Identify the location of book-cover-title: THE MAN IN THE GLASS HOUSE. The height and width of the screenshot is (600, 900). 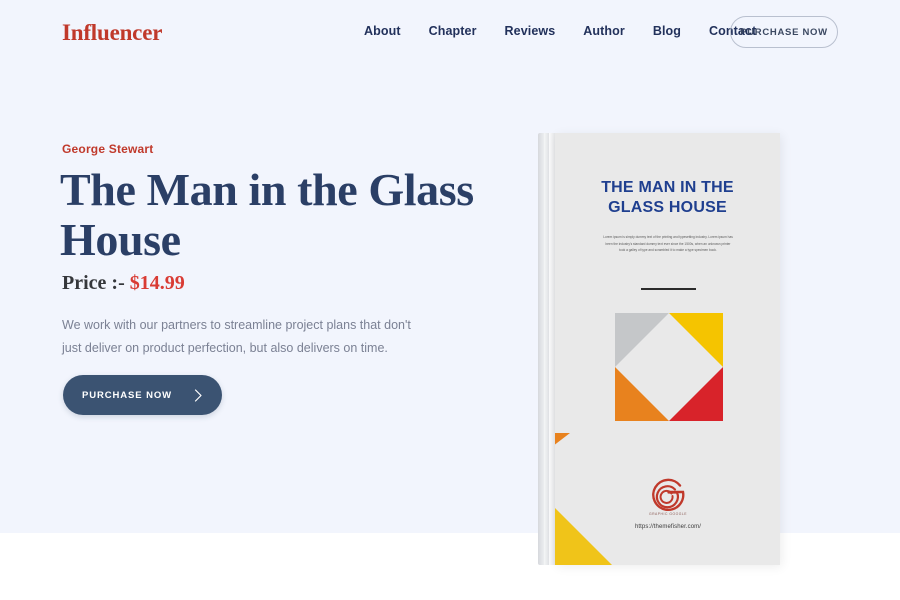
(667, 198).